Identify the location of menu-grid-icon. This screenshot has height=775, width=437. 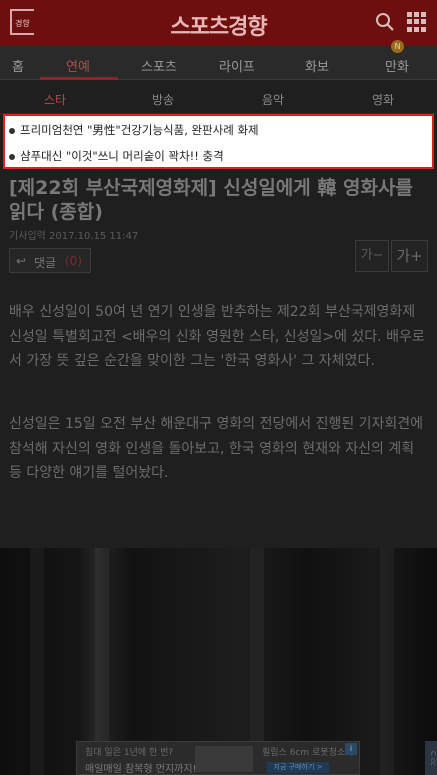
(417, 22).